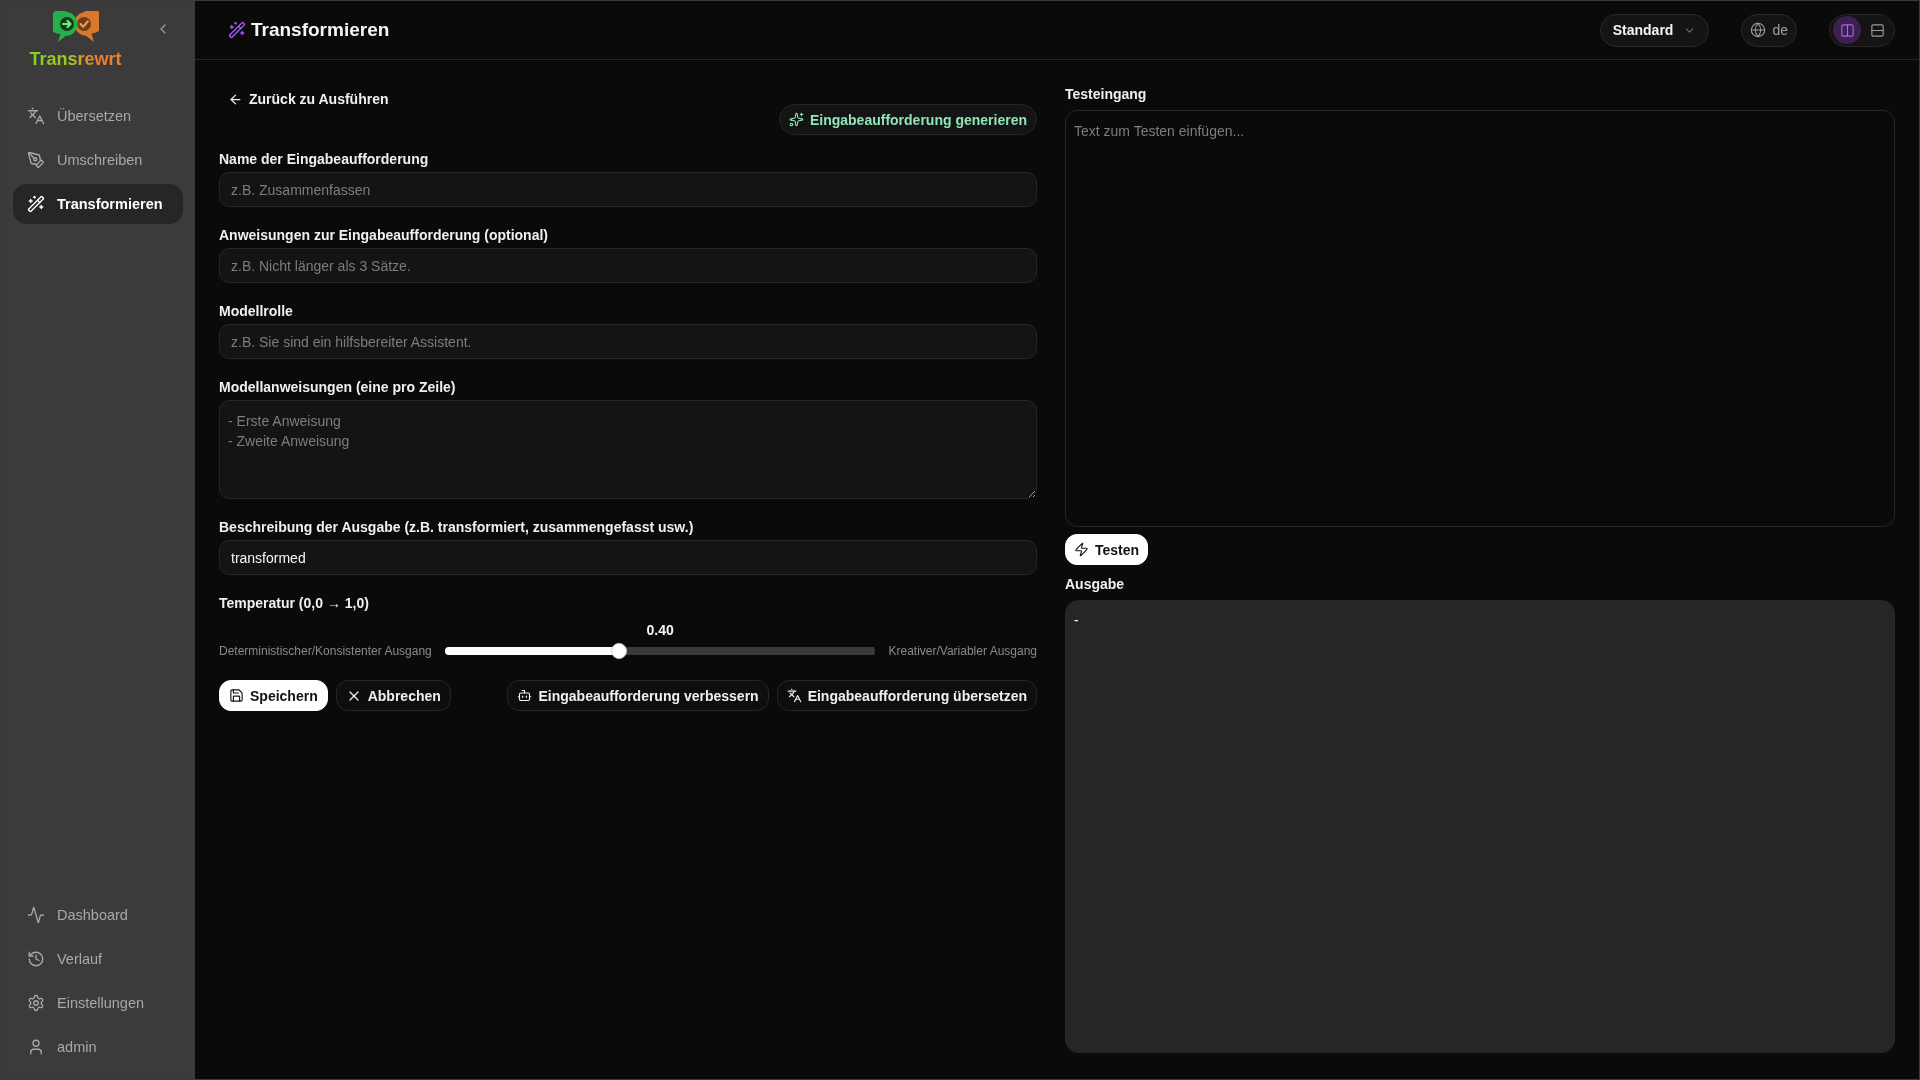 The height and width of the screenshot is (1080, 1920). Describe the element at coordinates (628, 265) in the screenshot. I see `input-field: z.B. Nicht länger als 3 Sätze.` at that location.